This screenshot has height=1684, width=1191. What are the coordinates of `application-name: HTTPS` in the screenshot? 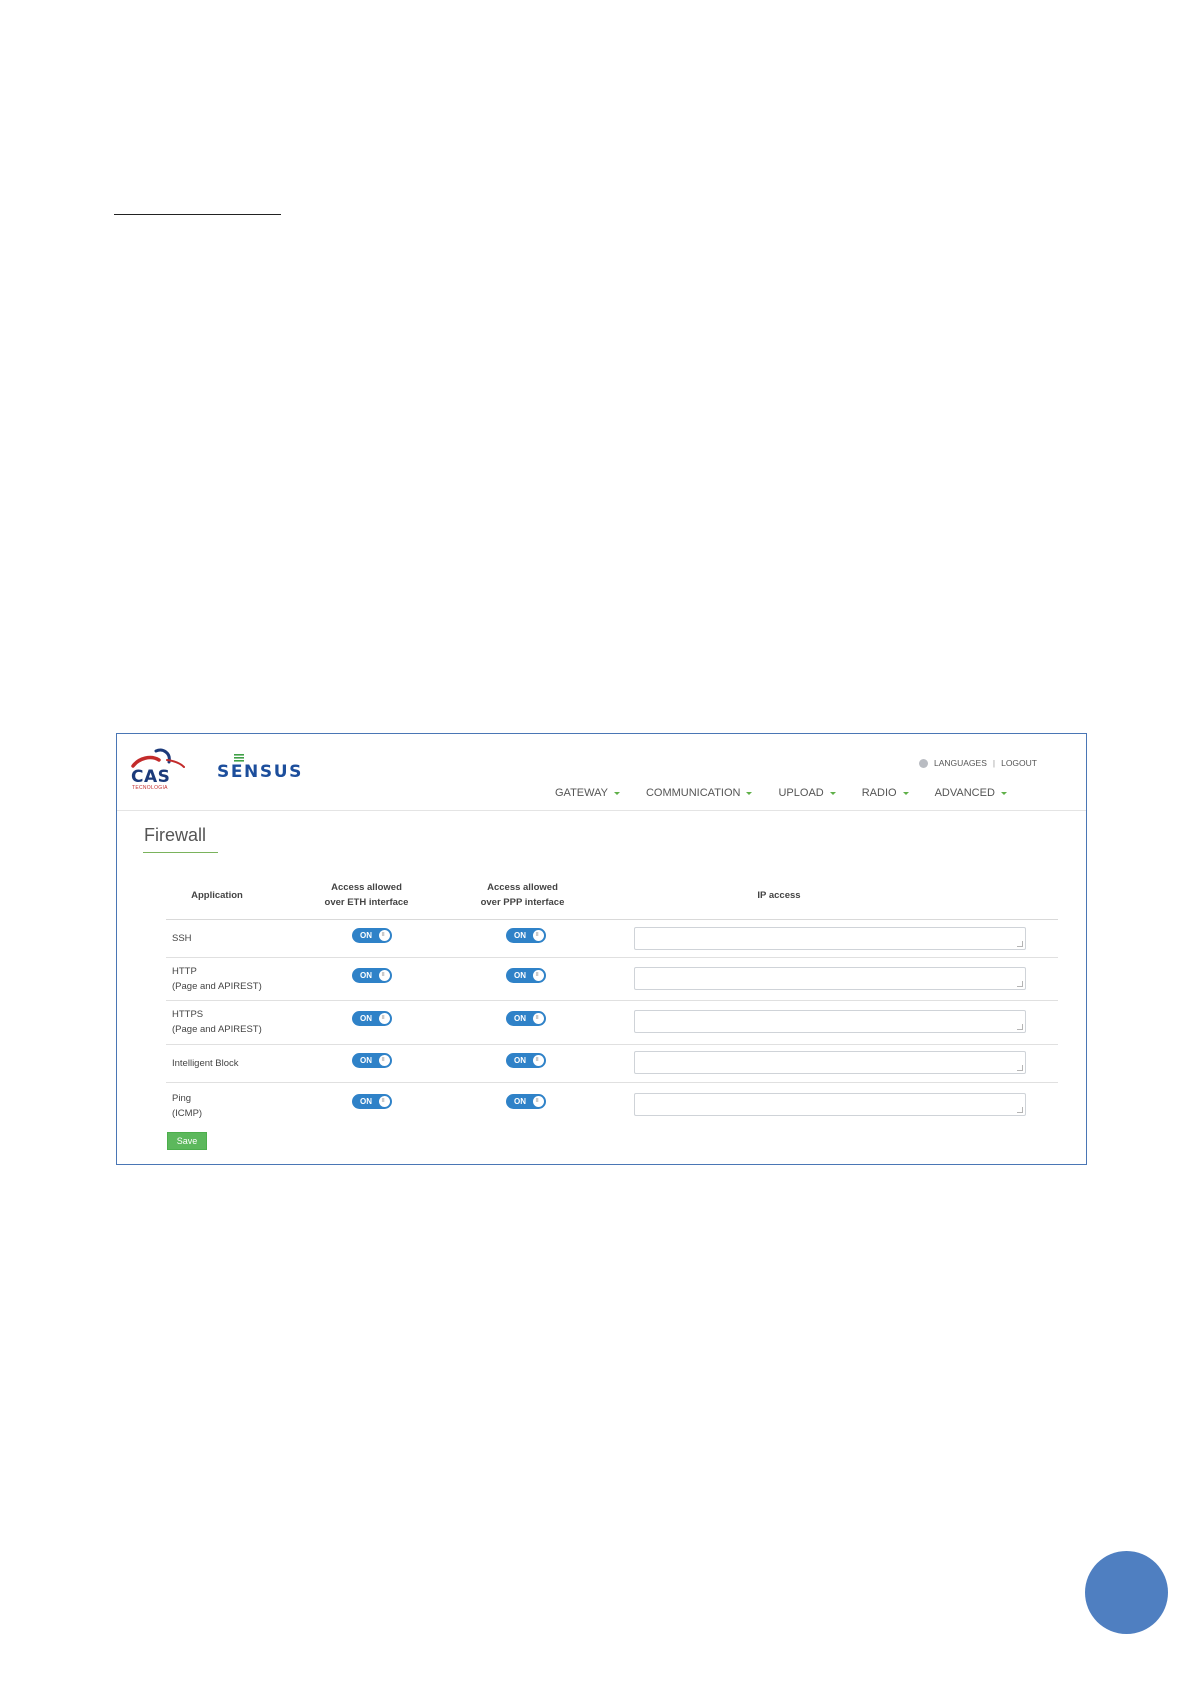 It's located at (188, 1014).